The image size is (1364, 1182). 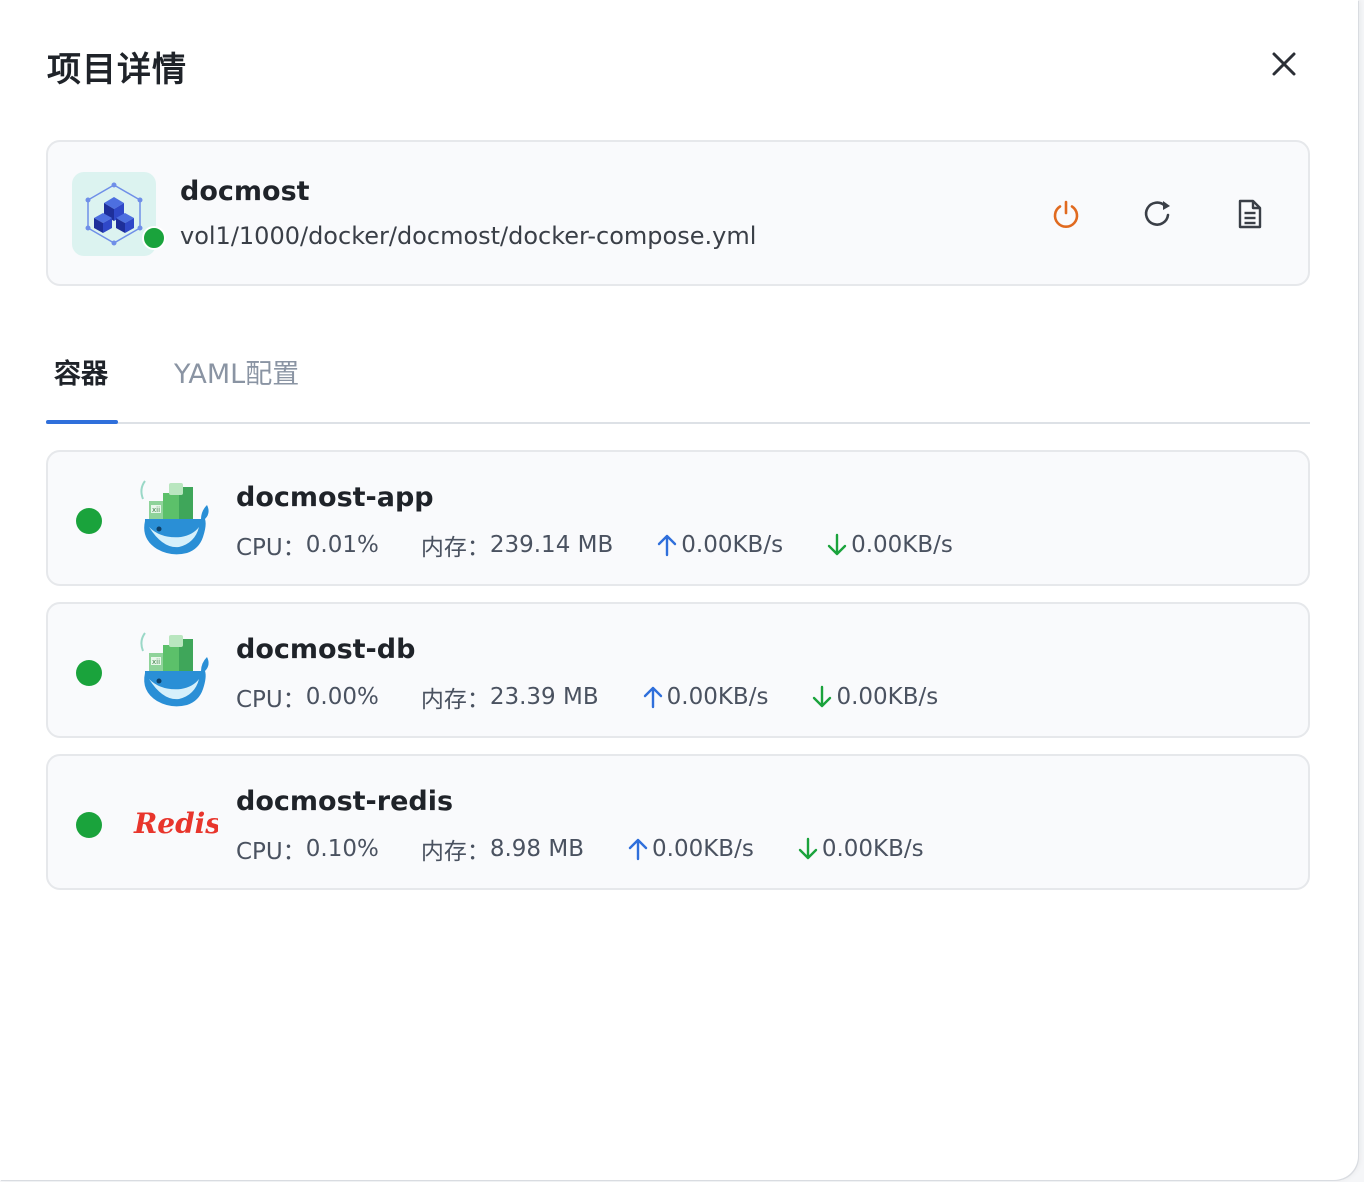 I want to click on cpu-stat: CPU： 0.00%, so click(x=307, y=697).